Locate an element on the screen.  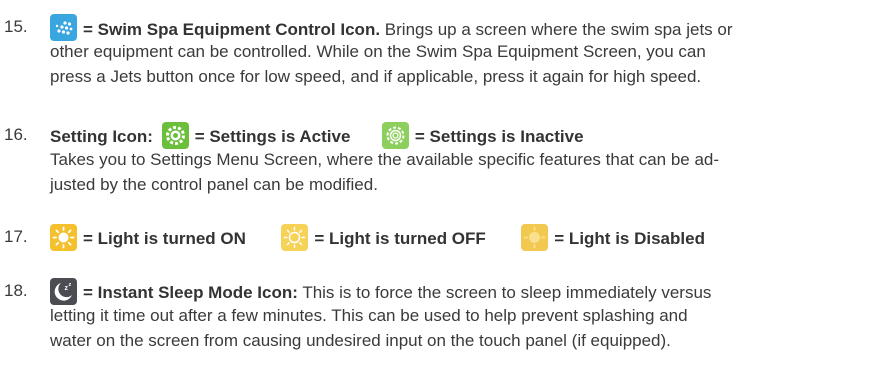
item-18-title: = Instant Sleep Mode Icon: is located at coordinates (190, 292).